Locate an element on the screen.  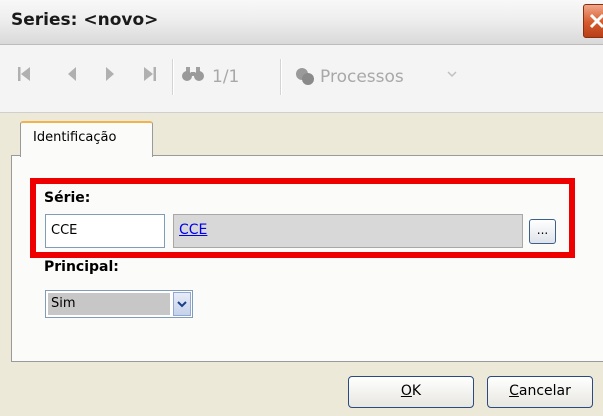
principal-select: Sim is located at coordinates (119, 304).